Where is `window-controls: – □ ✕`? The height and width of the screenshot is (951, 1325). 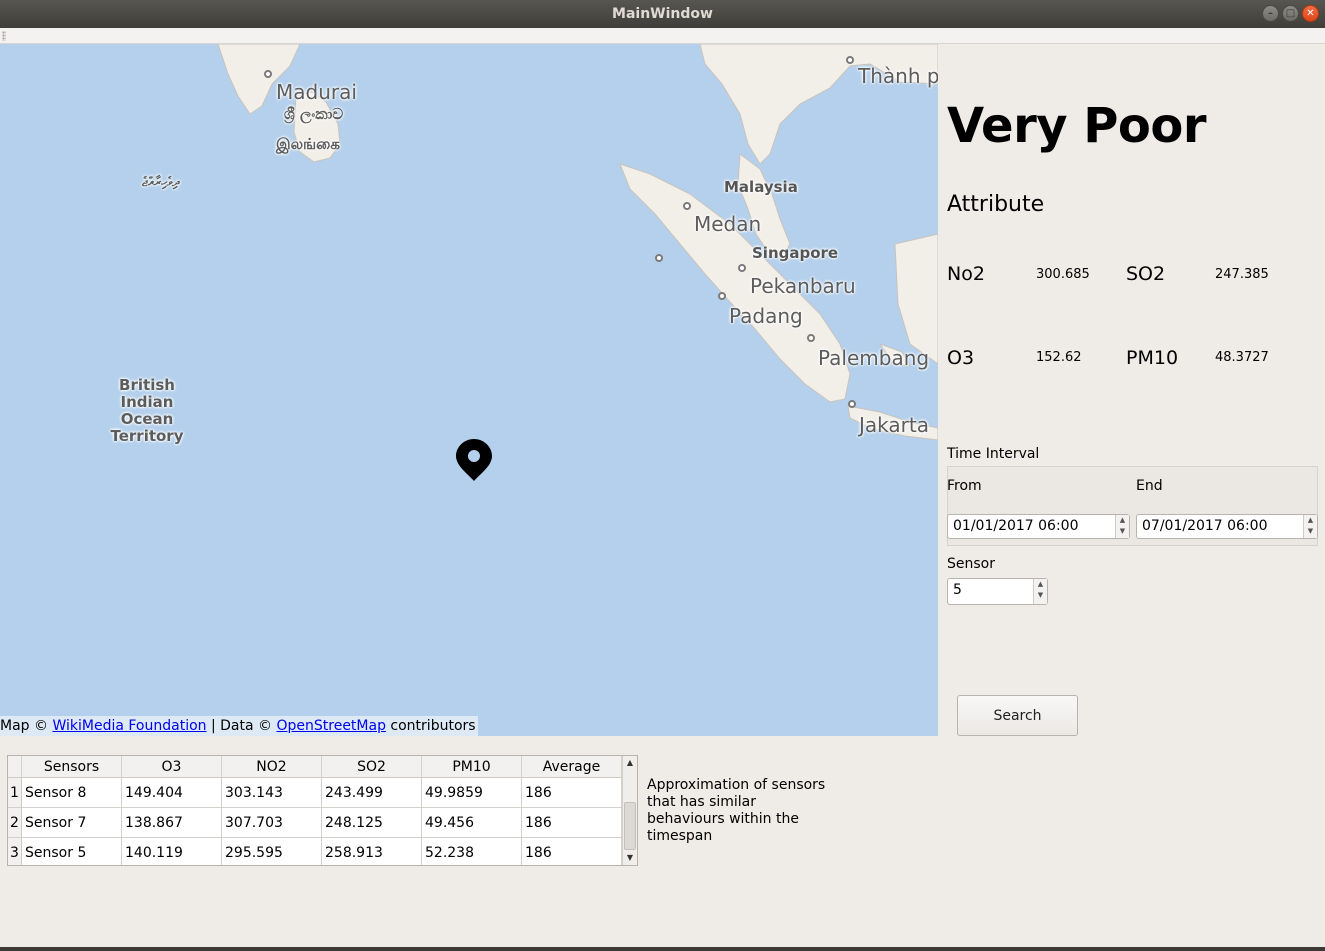
window-controls: – □ ✕ is located at coordinates (1290, 13).